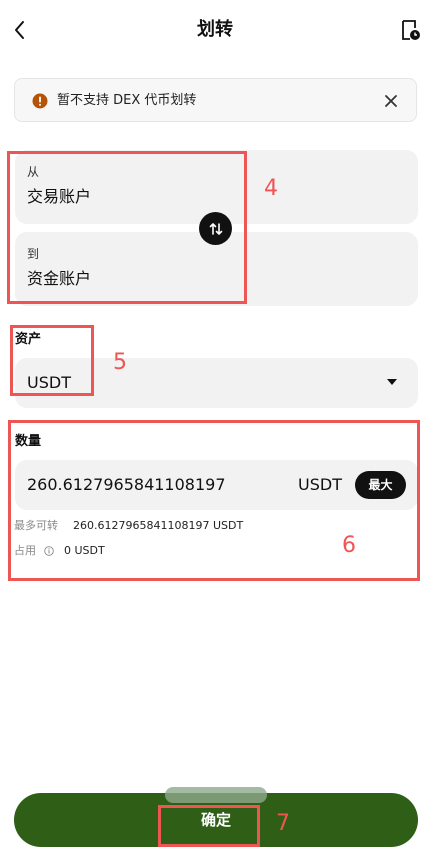 This screenshot has width=430, height=848. Describe the element at coordinates (215, 100) in the screenshot. I see `notice-banner: 暂不支持 DEX 代币划转` at that location.